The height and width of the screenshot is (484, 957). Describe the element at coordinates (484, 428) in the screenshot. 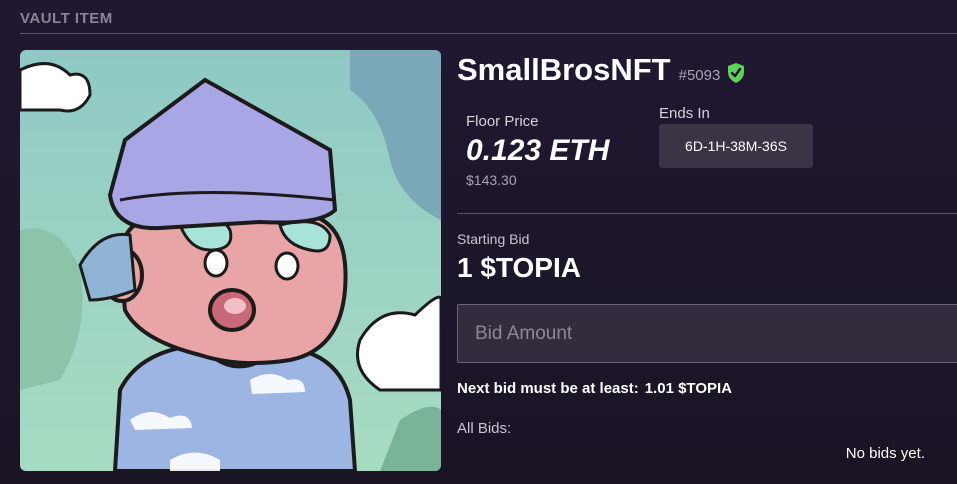

I see `all-bids-label: All Bids:` at that location.